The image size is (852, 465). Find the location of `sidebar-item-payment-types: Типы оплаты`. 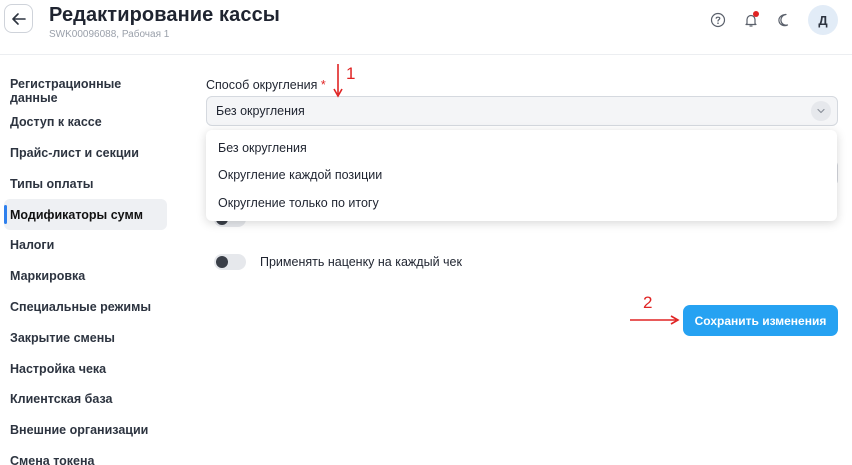

sidebar-item-payment-types: Типы оплаты is located at coordinates (85, 183).